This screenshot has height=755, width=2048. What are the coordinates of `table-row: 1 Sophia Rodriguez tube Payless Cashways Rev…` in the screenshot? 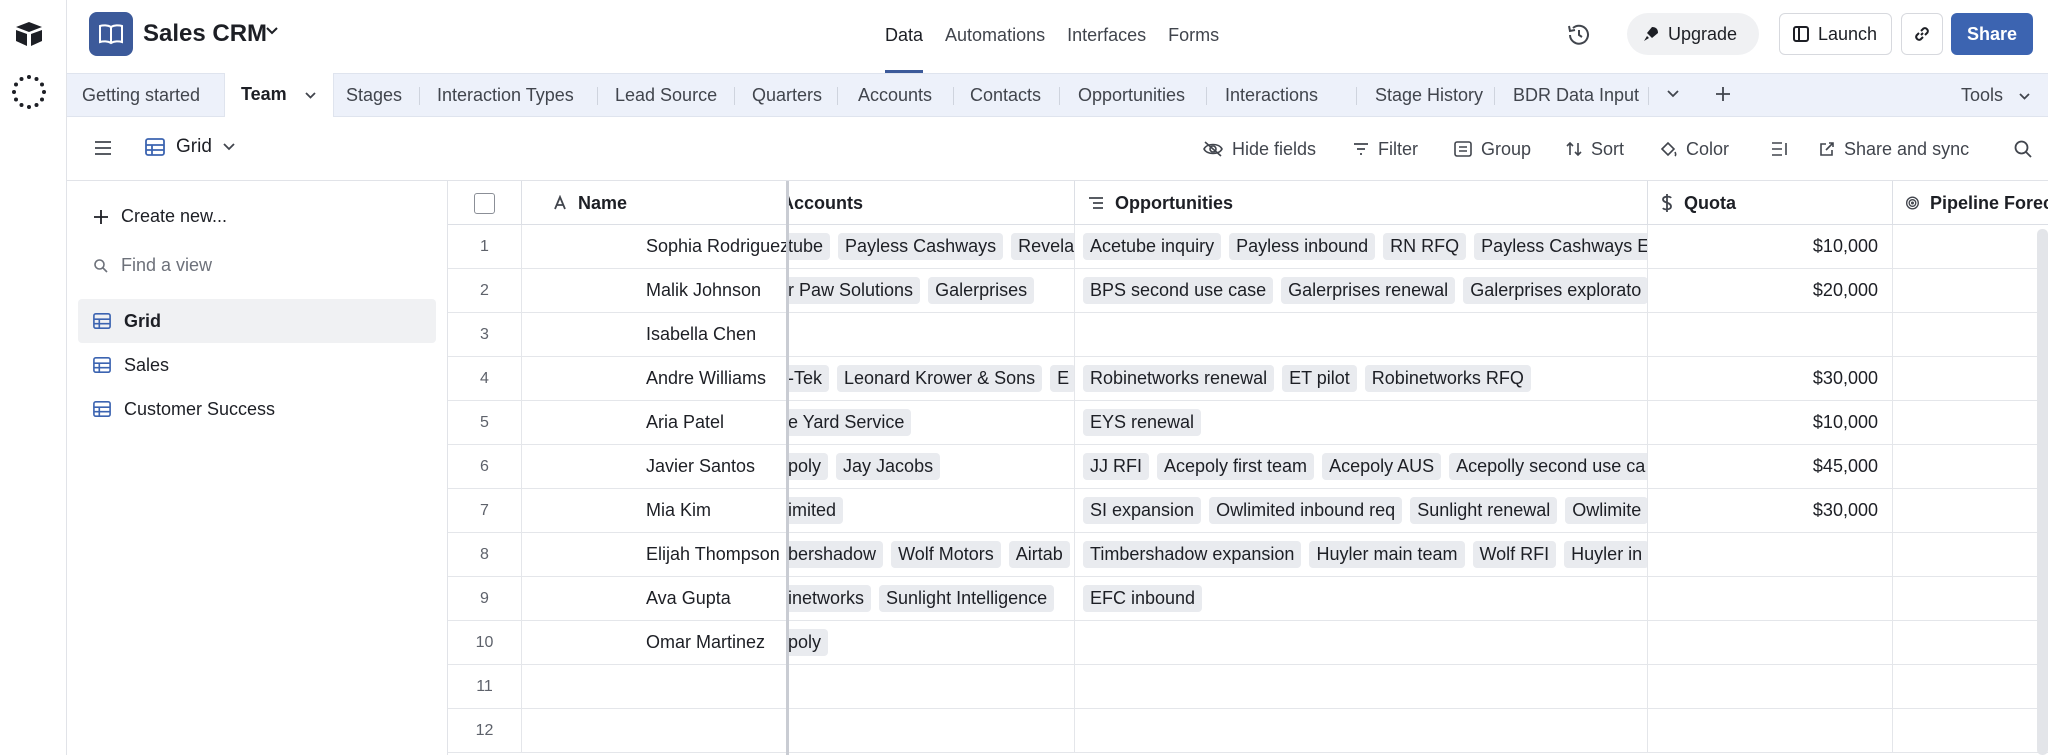 It's located at (1248, 247).